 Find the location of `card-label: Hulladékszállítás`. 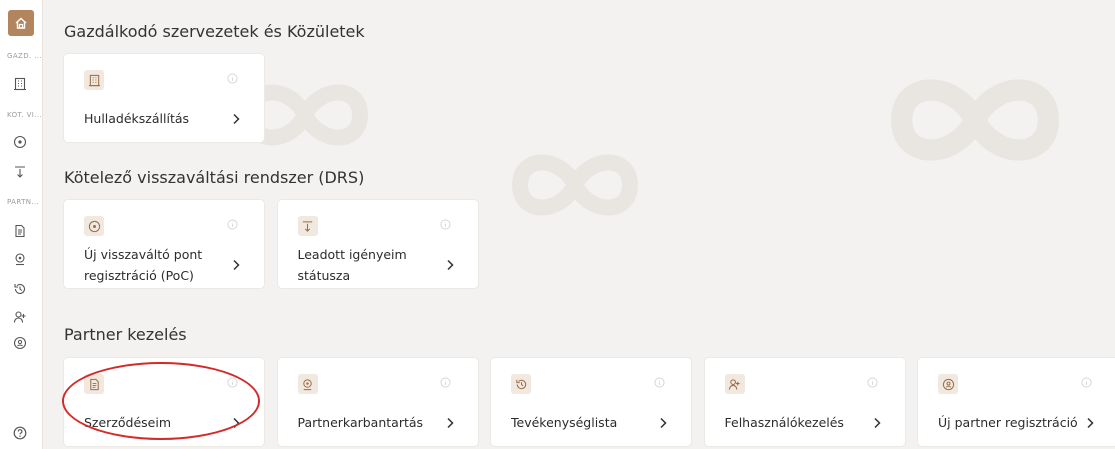

card-label: Hulladékszállítás is located at coordinates (136, 118).